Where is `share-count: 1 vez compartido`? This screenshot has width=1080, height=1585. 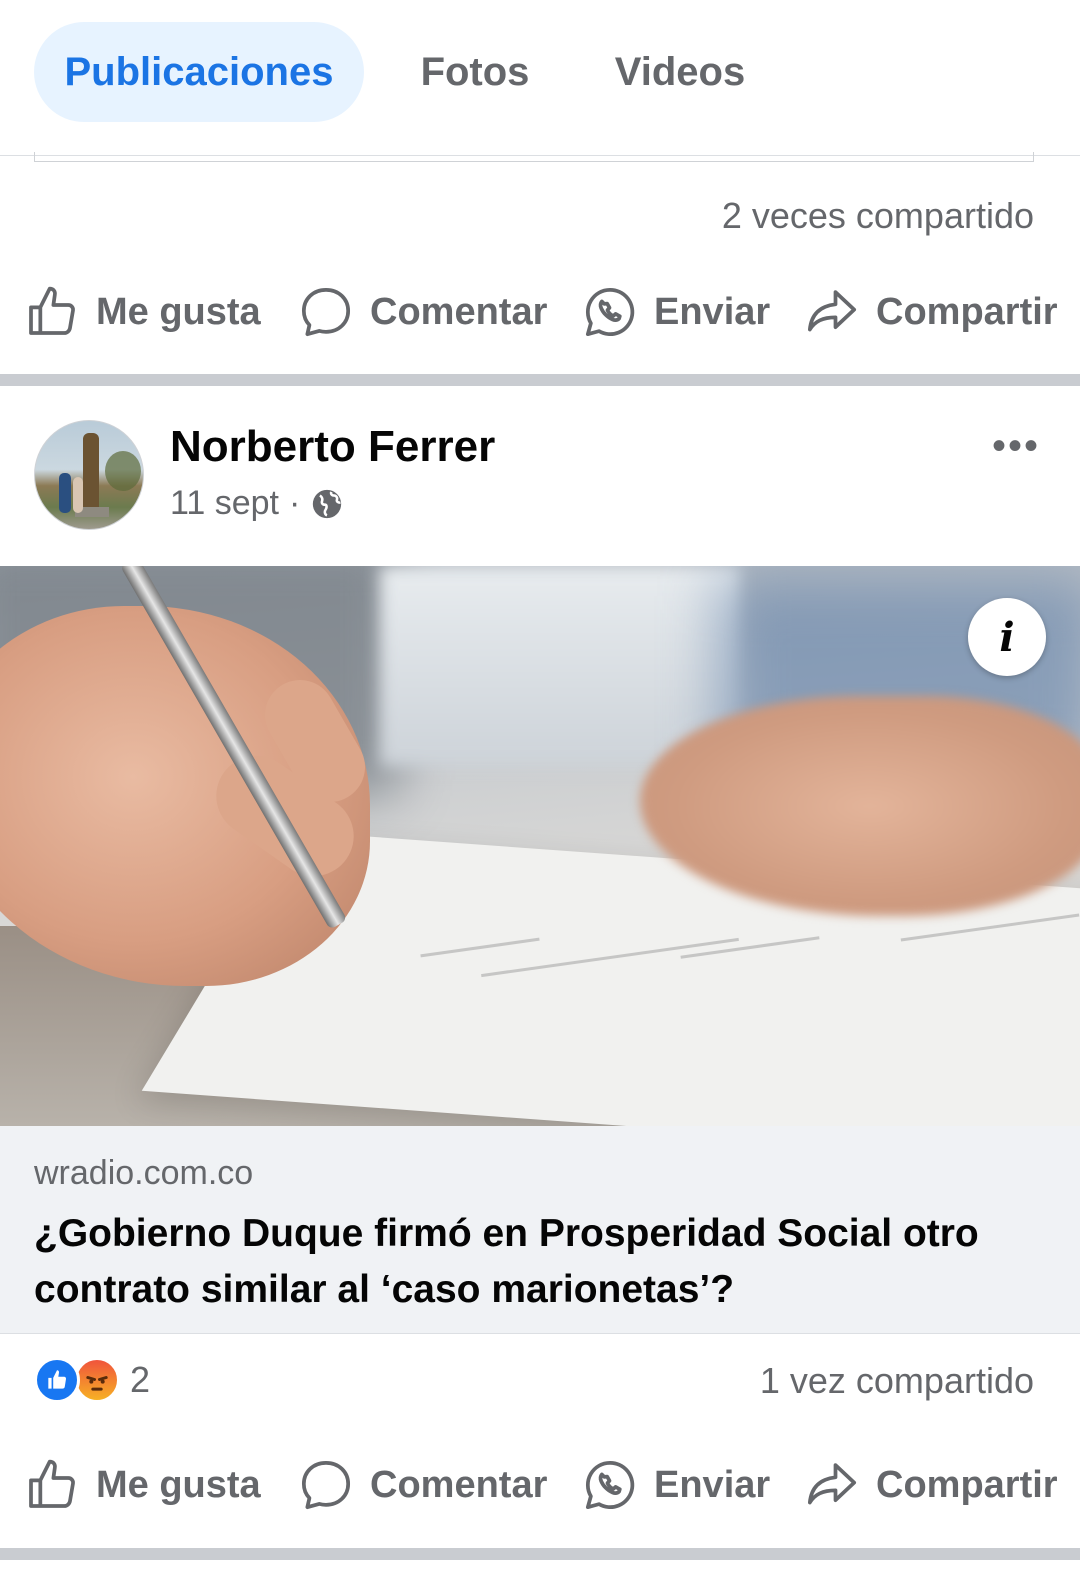
share-count: 1 vez compartido is located at coordinates (897, 1381).